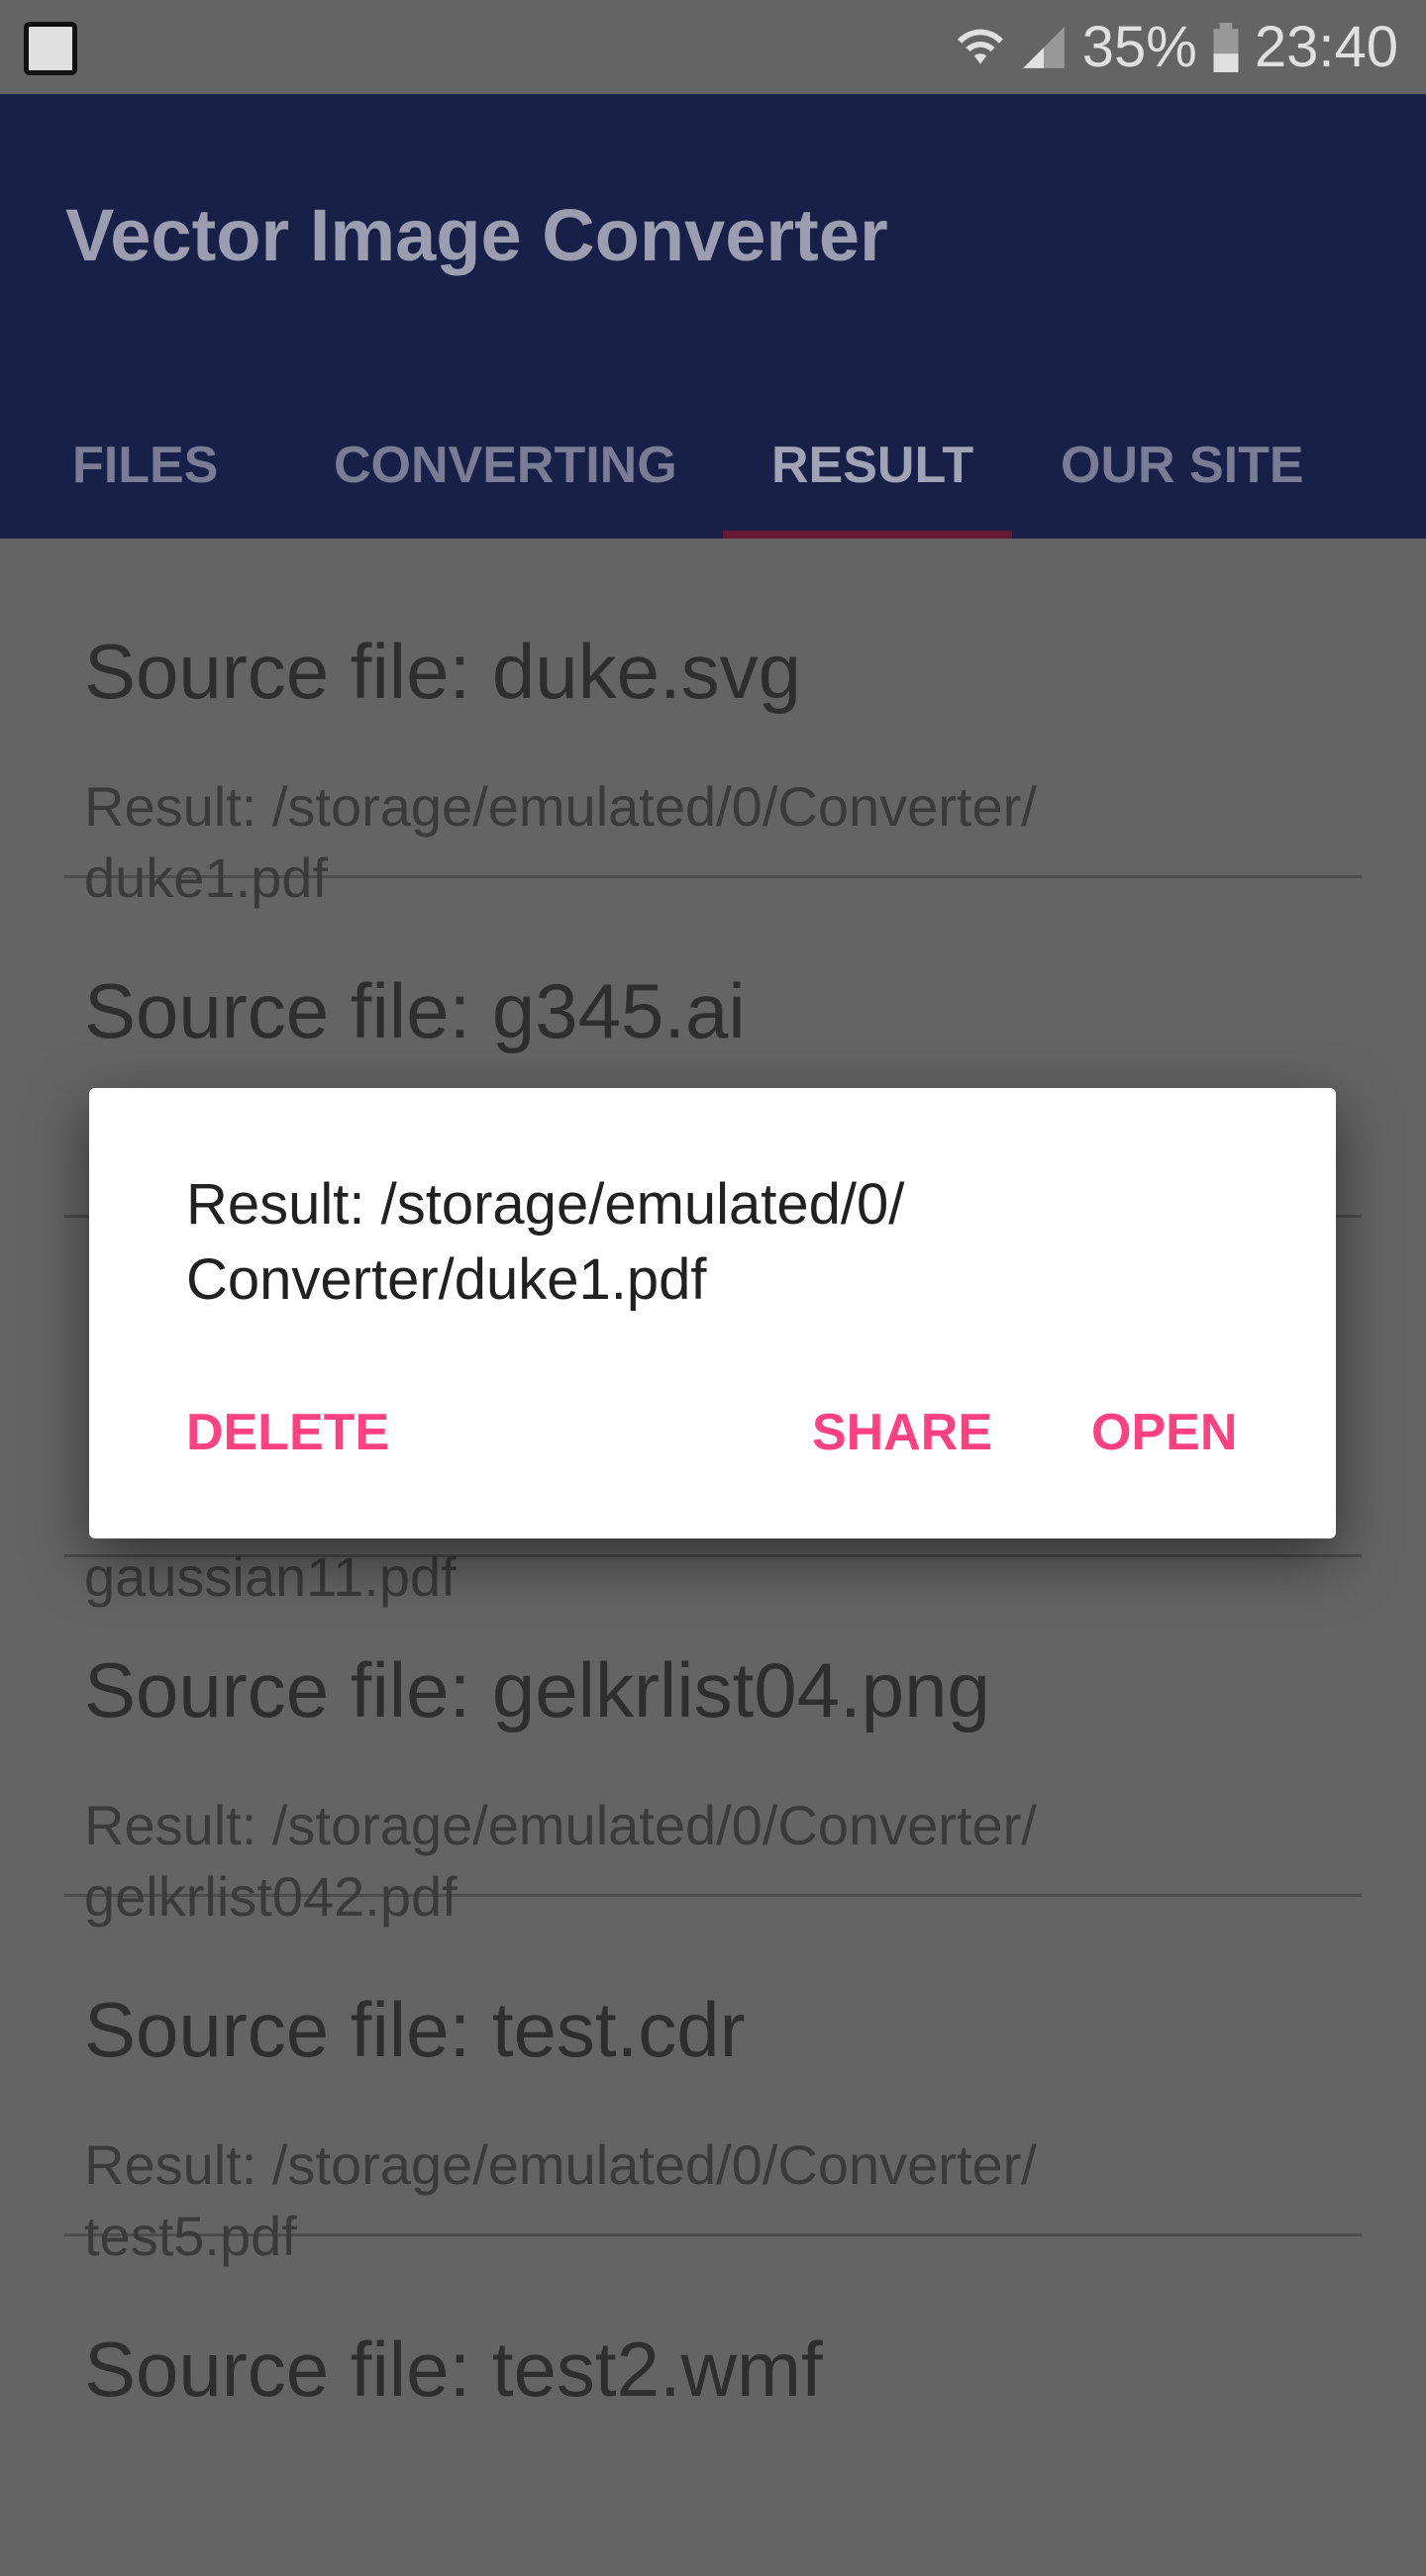 This screenshot has height=2576, width=1426. What do you see at coordinates (287, 1432) in the screenshot?
I see `delete-button: DELETE` at bounding box center [287, 1432].